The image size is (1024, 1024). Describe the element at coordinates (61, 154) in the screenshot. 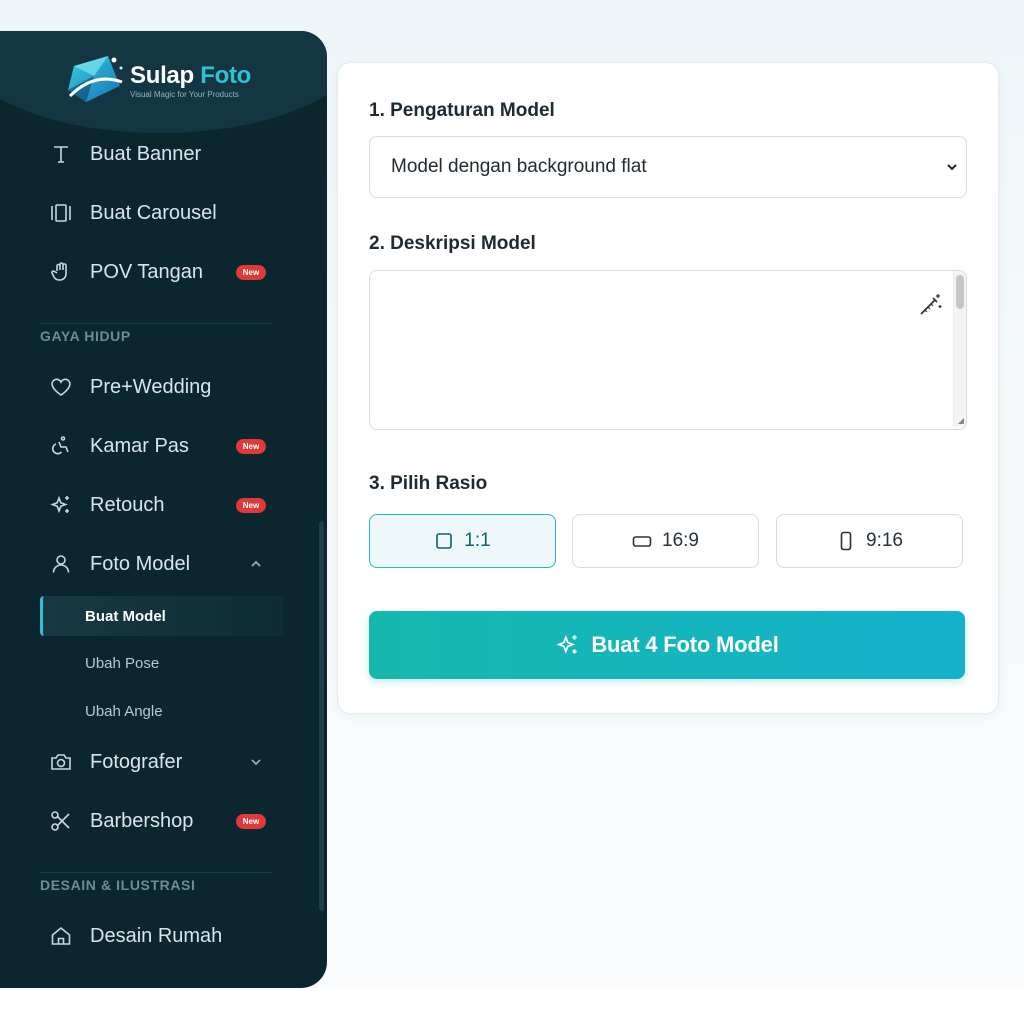

I see `text-icon` at that location.